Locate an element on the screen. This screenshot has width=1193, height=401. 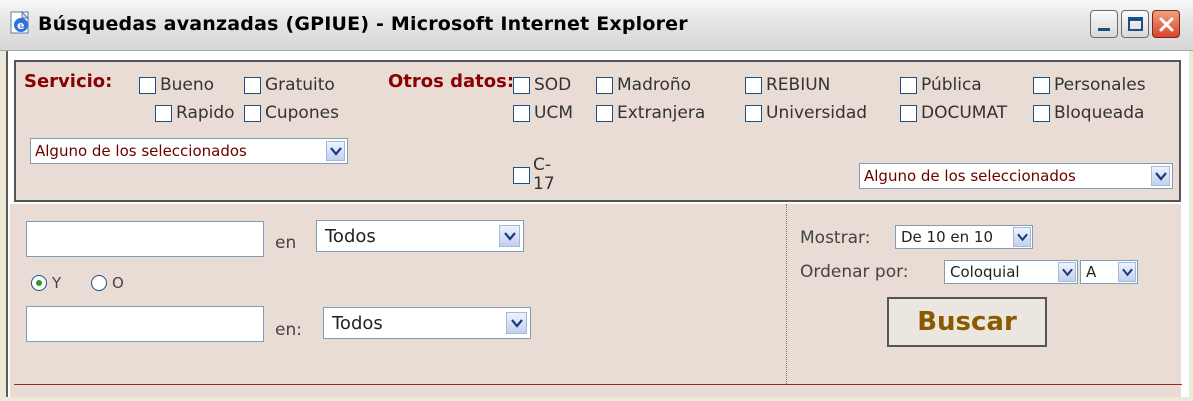
ordenar-select: Coloquial is located at coordinates (1011, 272).